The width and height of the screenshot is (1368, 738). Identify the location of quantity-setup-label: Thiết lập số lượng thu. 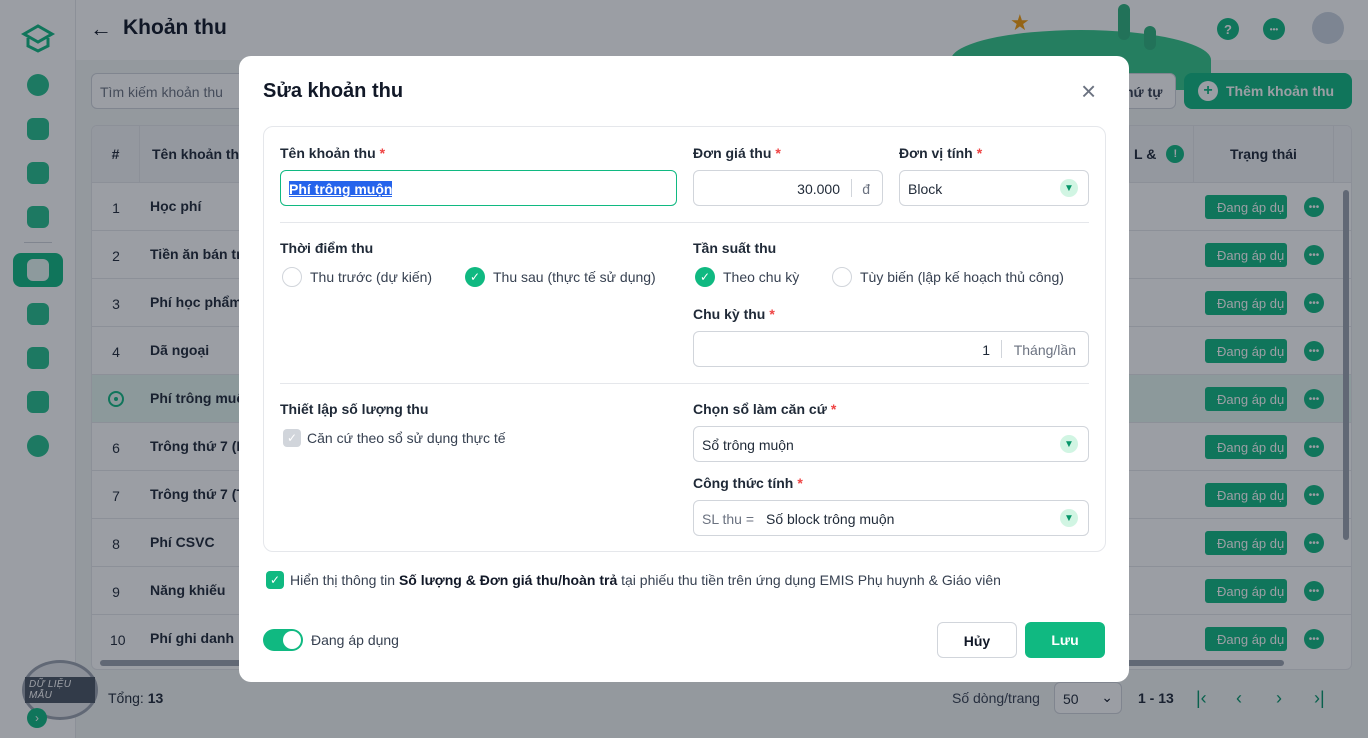
(354, 409).